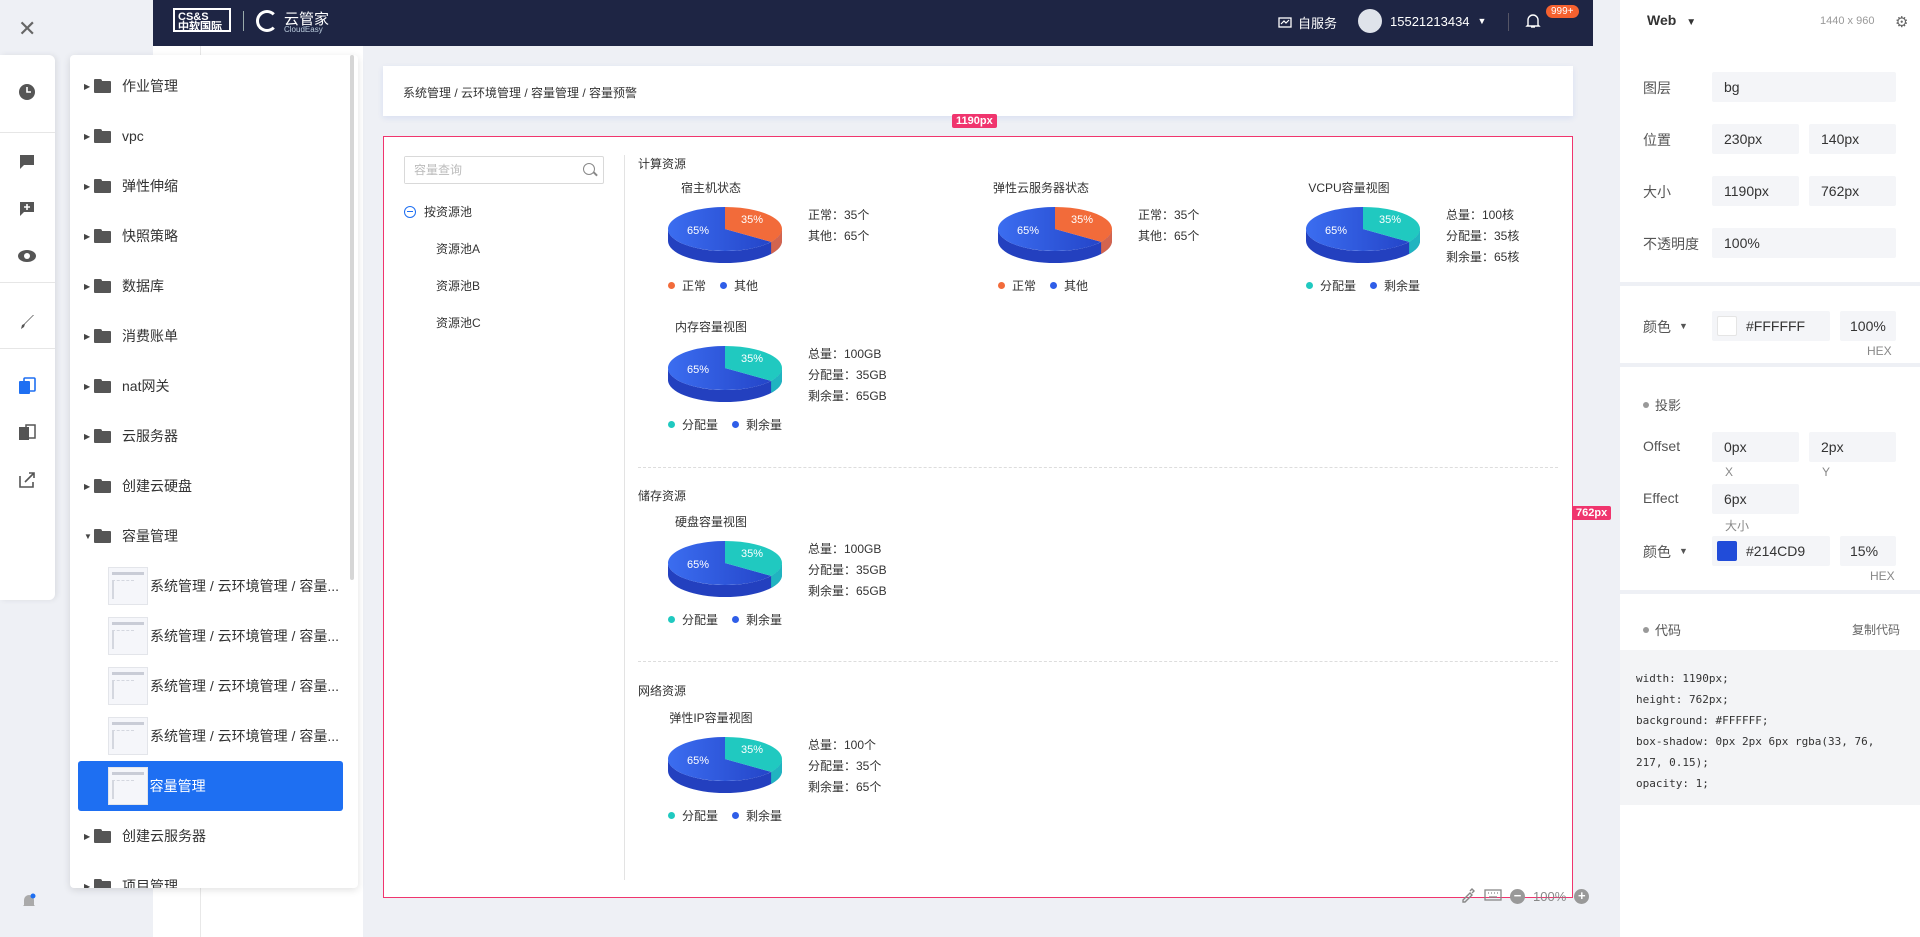 Image resolution: width=1920 pixels, height=937 pixels. I want to click on artboard-size: 1440 x 960, so click(1847, 21).